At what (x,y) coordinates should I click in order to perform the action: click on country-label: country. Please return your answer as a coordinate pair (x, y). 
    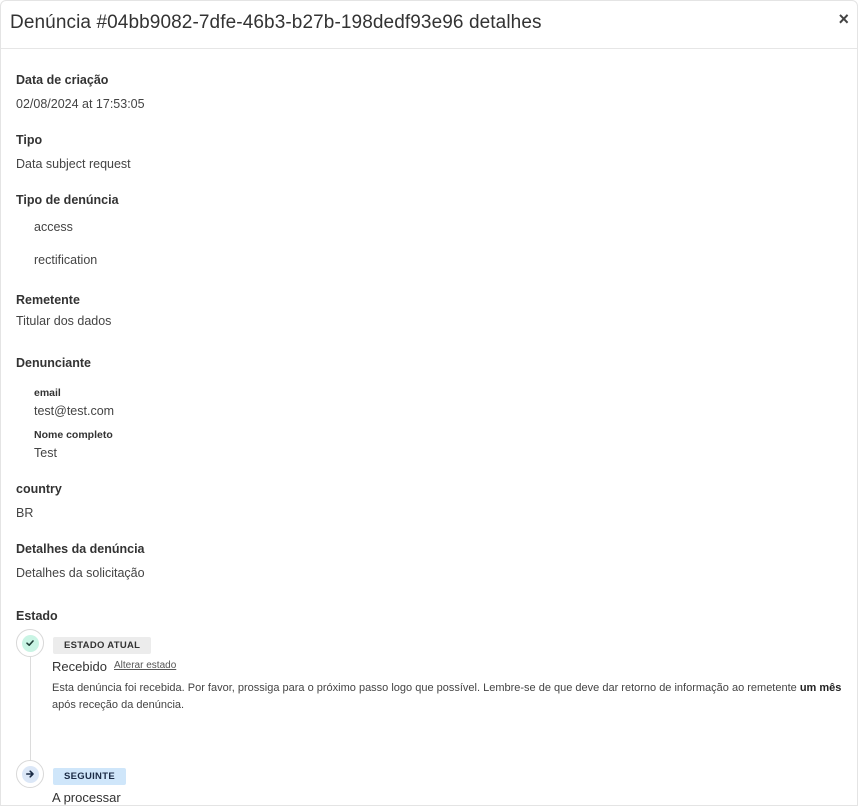
    Looking at the image, I should click on (39, 489).